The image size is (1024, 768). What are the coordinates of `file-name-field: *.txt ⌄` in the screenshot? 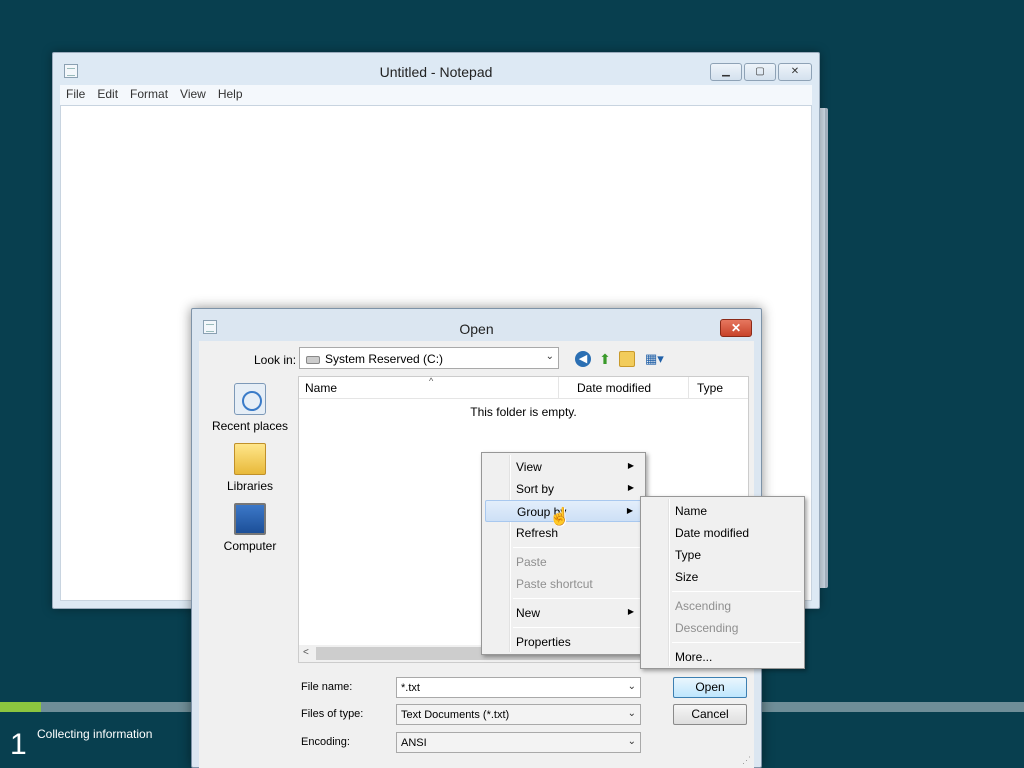 It's located at (518, 687).